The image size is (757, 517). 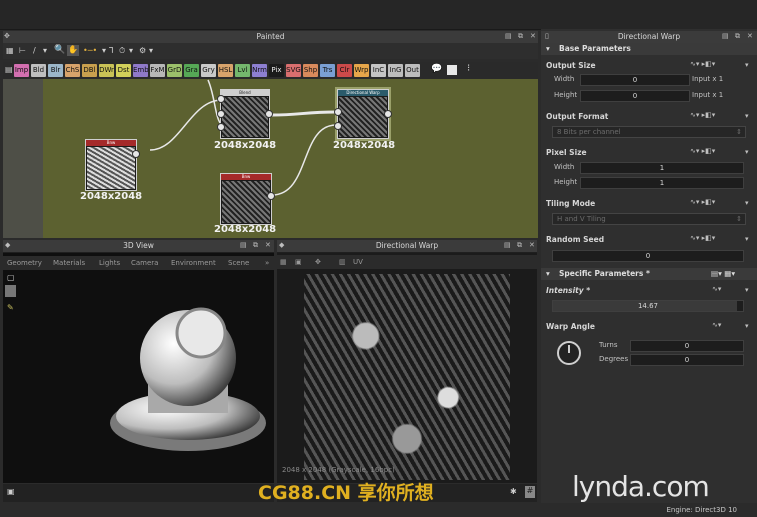 What do you see at coordinates (188, 379) in the screenshot?
I see `material-preview-sphere` at bounding box center [188, 379].